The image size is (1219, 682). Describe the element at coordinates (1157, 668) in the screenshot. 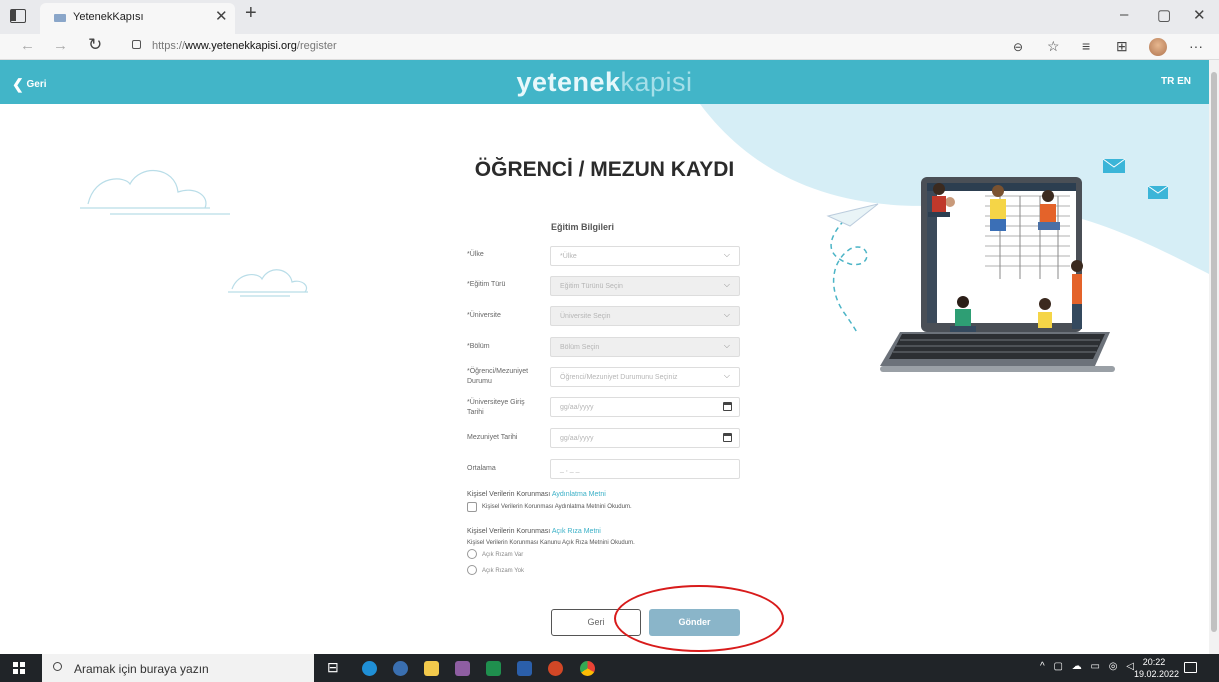

I see `clock: 20:22 19.02.2022` at that location.